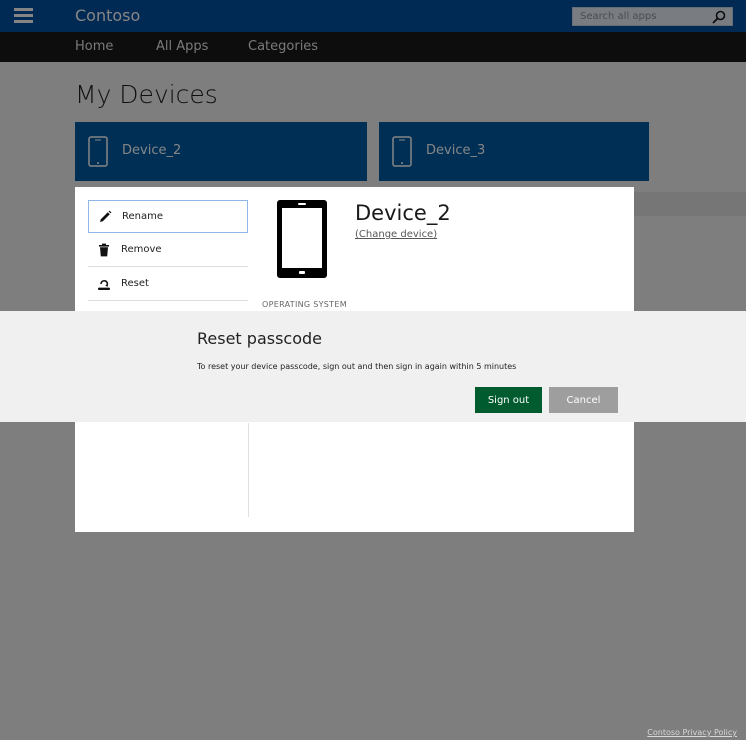 This screenshot has width=746, height=740. Describe the element at coordinates (104, 285) in the screenshot. I see `reset-icon` at that location.